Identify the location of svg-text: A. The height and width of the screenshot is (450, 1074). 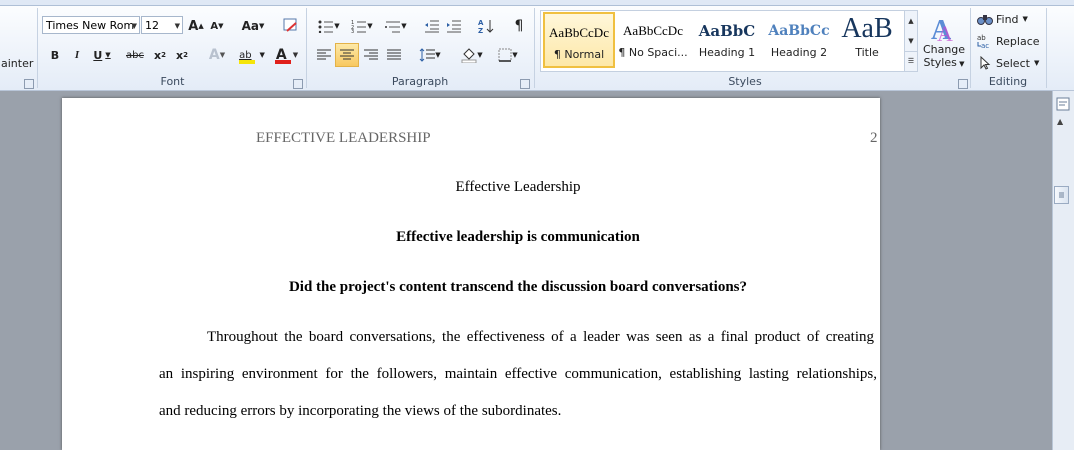
(481, 23).